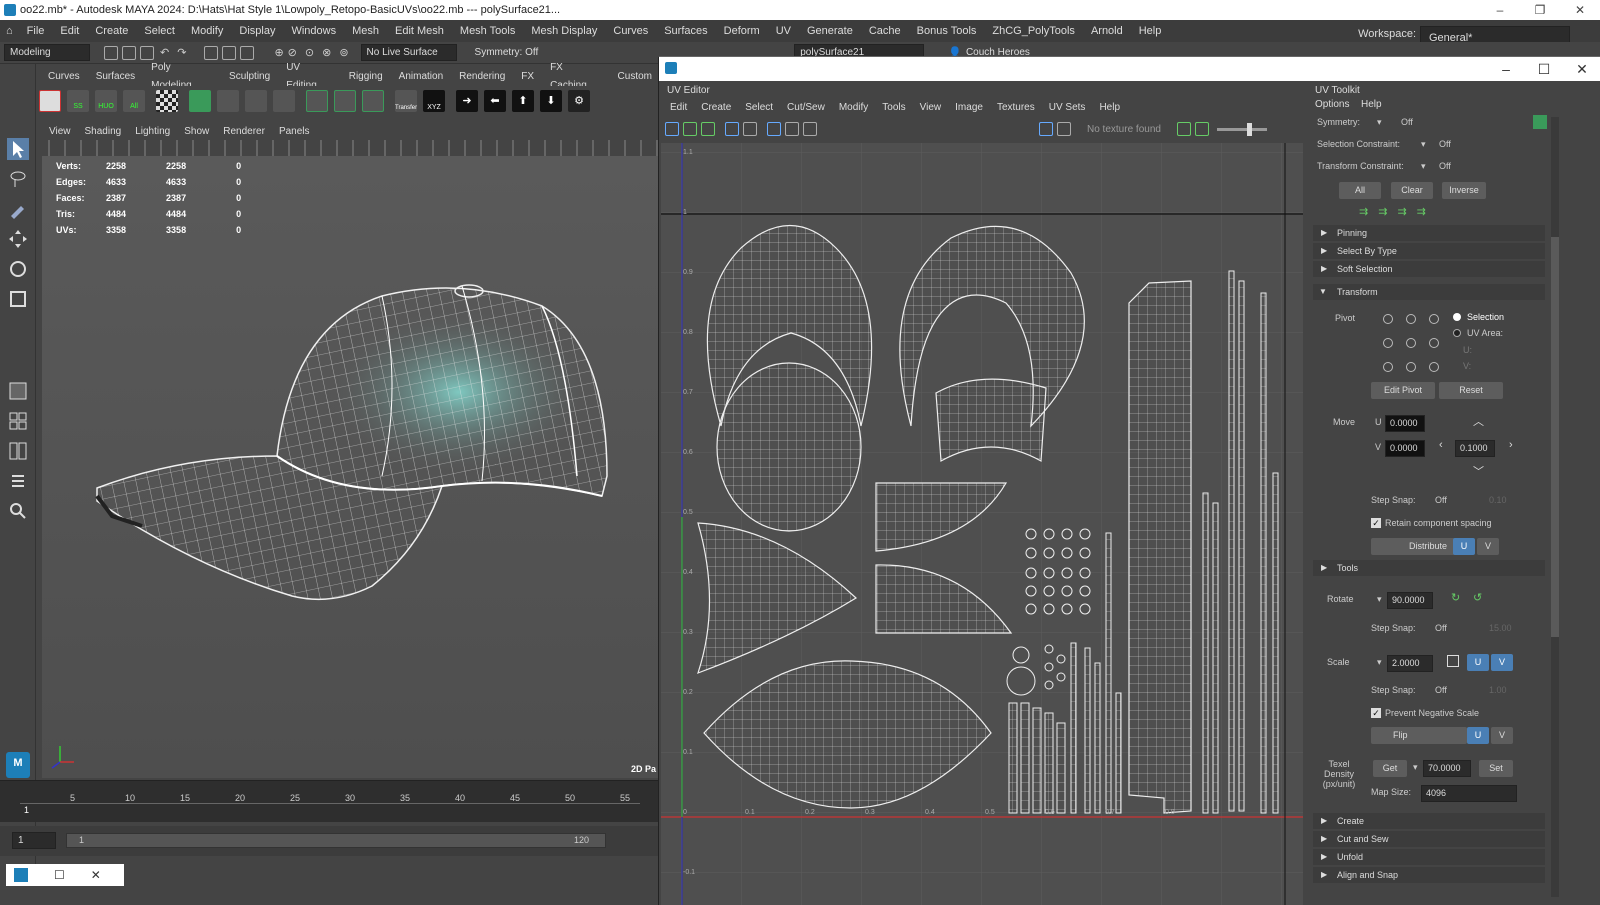  Describe the element at coordinates (1360, 190) in the screenshot. I see `select-all-button: All` at that location.